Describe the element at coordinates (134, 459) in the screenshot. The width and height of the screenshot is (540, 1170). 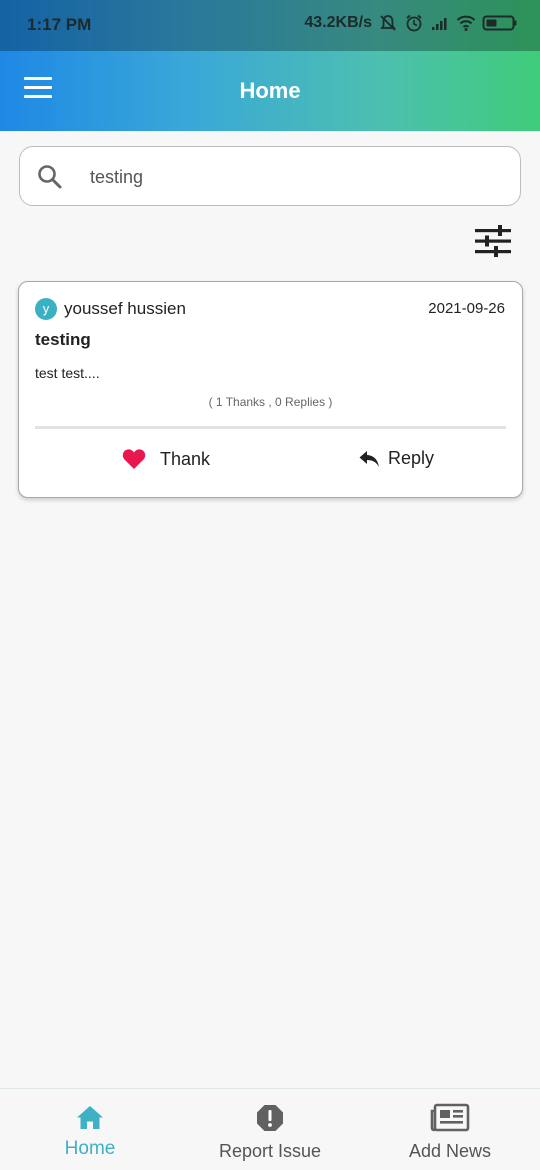
I see `heart-icon` at that location.